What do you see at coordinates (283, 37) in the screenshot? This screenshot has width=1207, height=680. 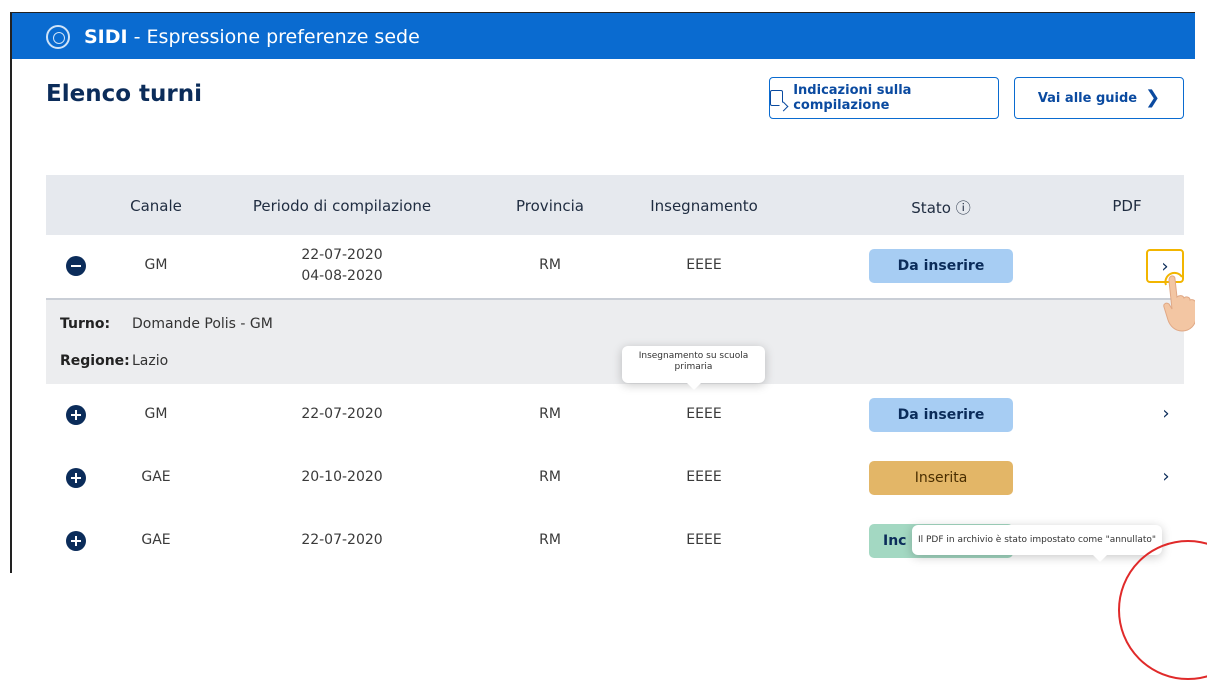 I see `app-subtitle: Espressione preferenze sede` at bounding box center [283, 37].